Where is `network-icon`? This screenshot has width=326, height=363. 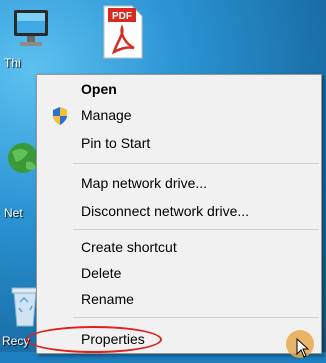 network-icon is located at coordinates (23, 160).